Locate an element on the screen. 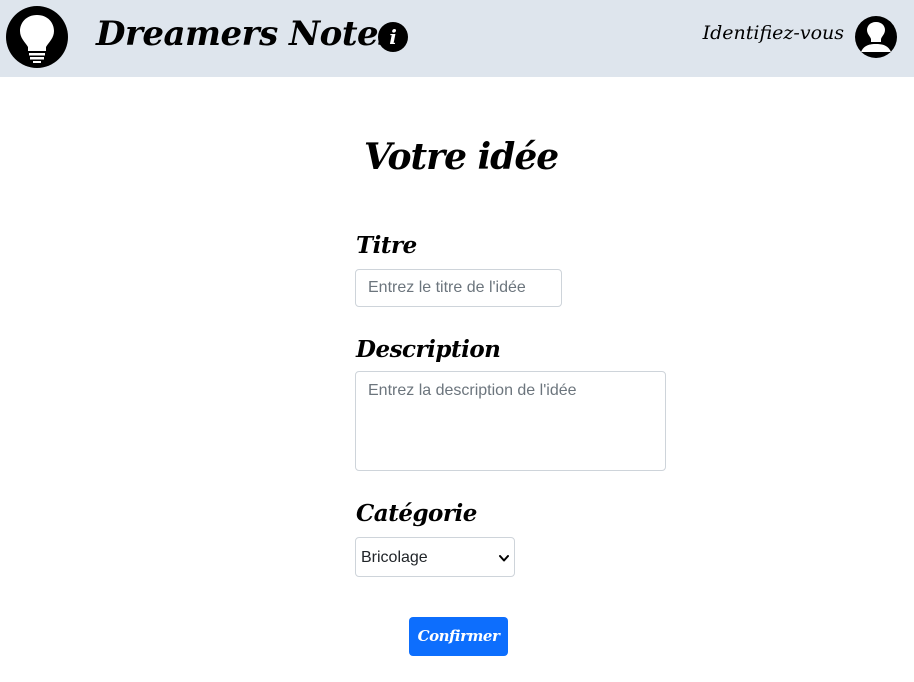 This screenshot has width=914, height=682. category-label: Catégorie is located at coordinates (416, 513).